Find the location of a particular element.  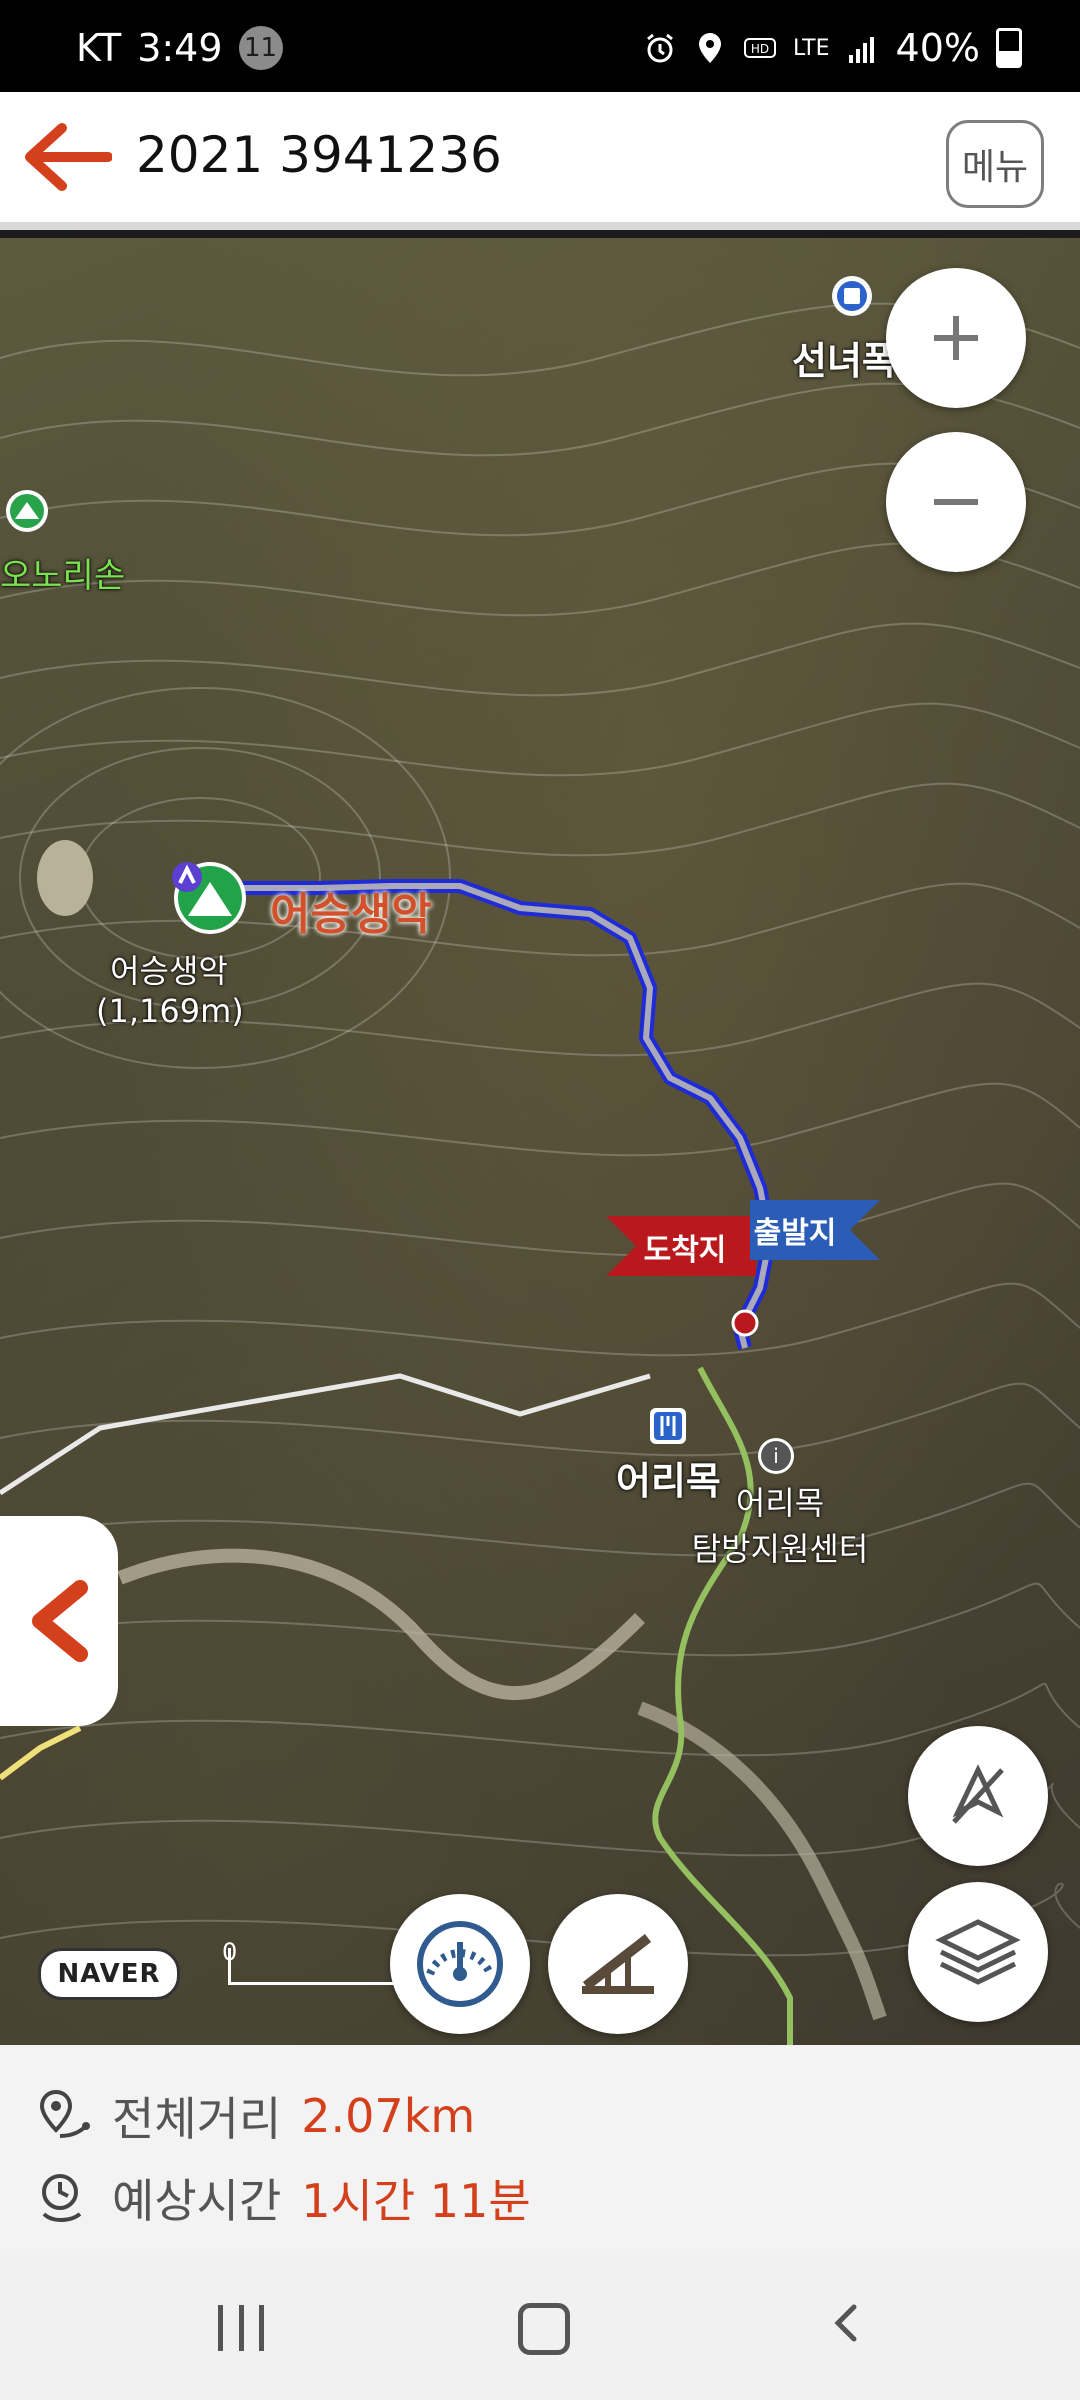

panel-toggle-tab is located at coordinates (59, 1621).